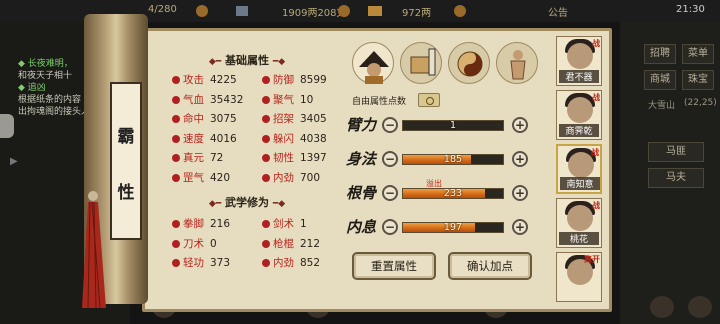  Describe the element at coordinates (217, 158) in the screenshot. I see `attribute-value: 72` at that location.